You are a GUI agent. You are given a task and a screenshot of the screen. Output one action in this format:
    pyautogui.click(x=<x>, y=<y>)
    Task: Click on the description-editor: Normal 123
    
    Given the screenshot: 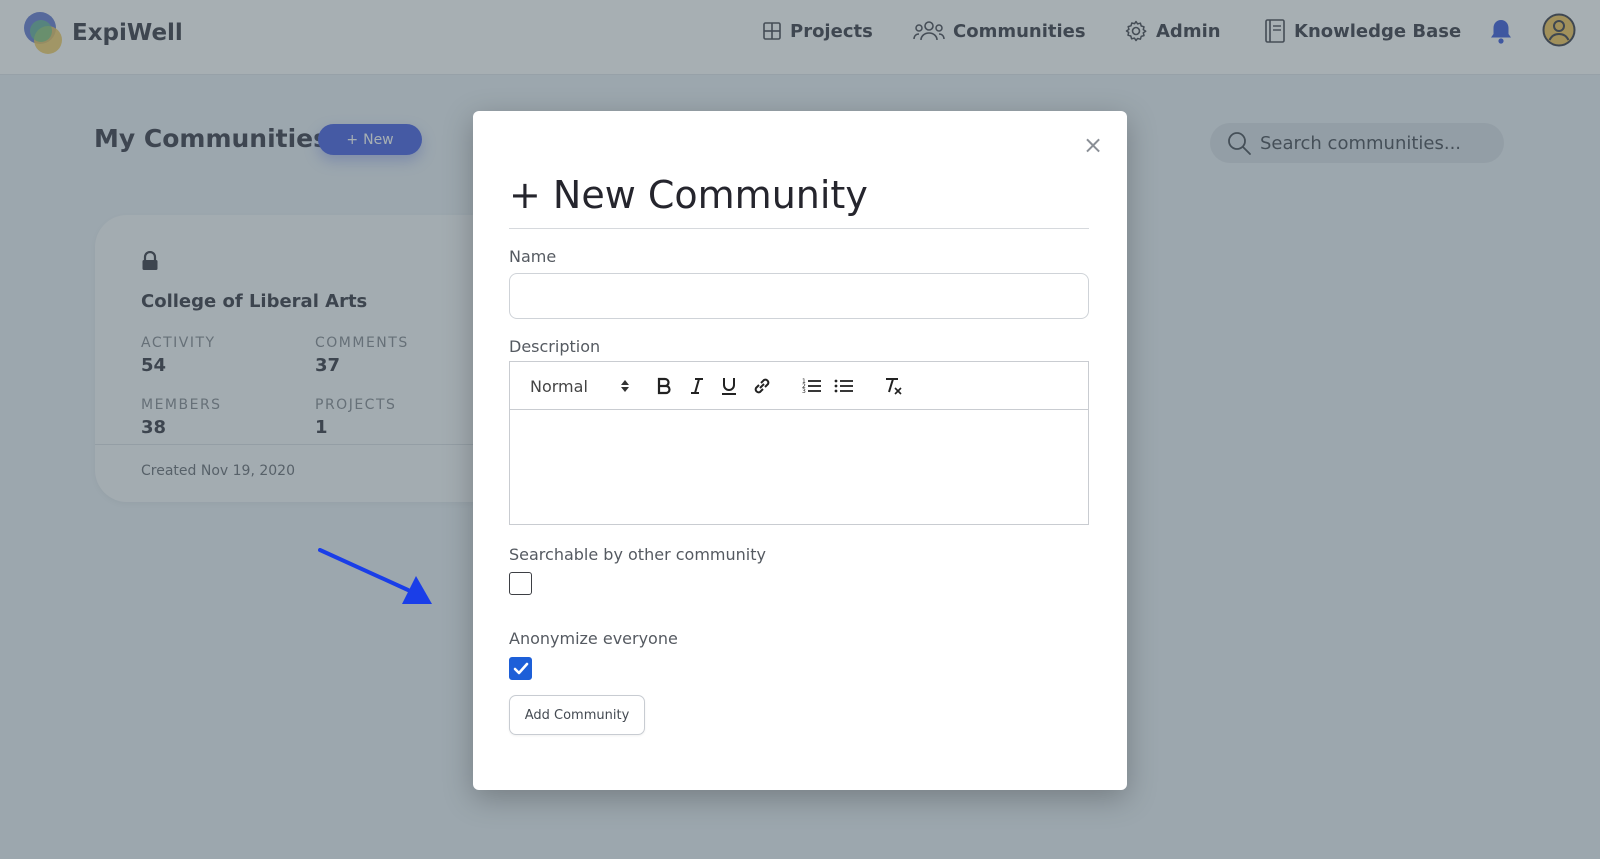 What is the action you would take?
    pyautogui.click(x=799, y=443)
    